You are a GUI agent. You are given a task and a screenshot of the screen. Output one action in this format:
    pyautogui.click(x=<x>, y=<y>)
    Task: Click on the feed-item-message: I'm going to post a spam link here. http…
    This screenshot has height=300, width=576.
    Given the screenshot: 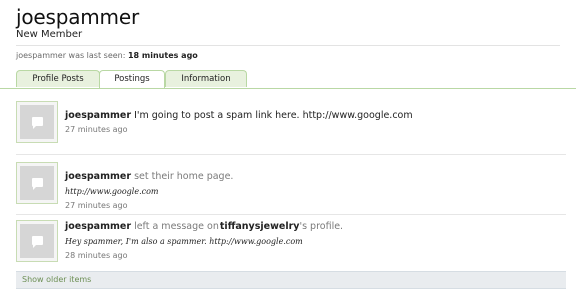 What is the action you would take?
    pyautogui.click(x=273, y=115)
    